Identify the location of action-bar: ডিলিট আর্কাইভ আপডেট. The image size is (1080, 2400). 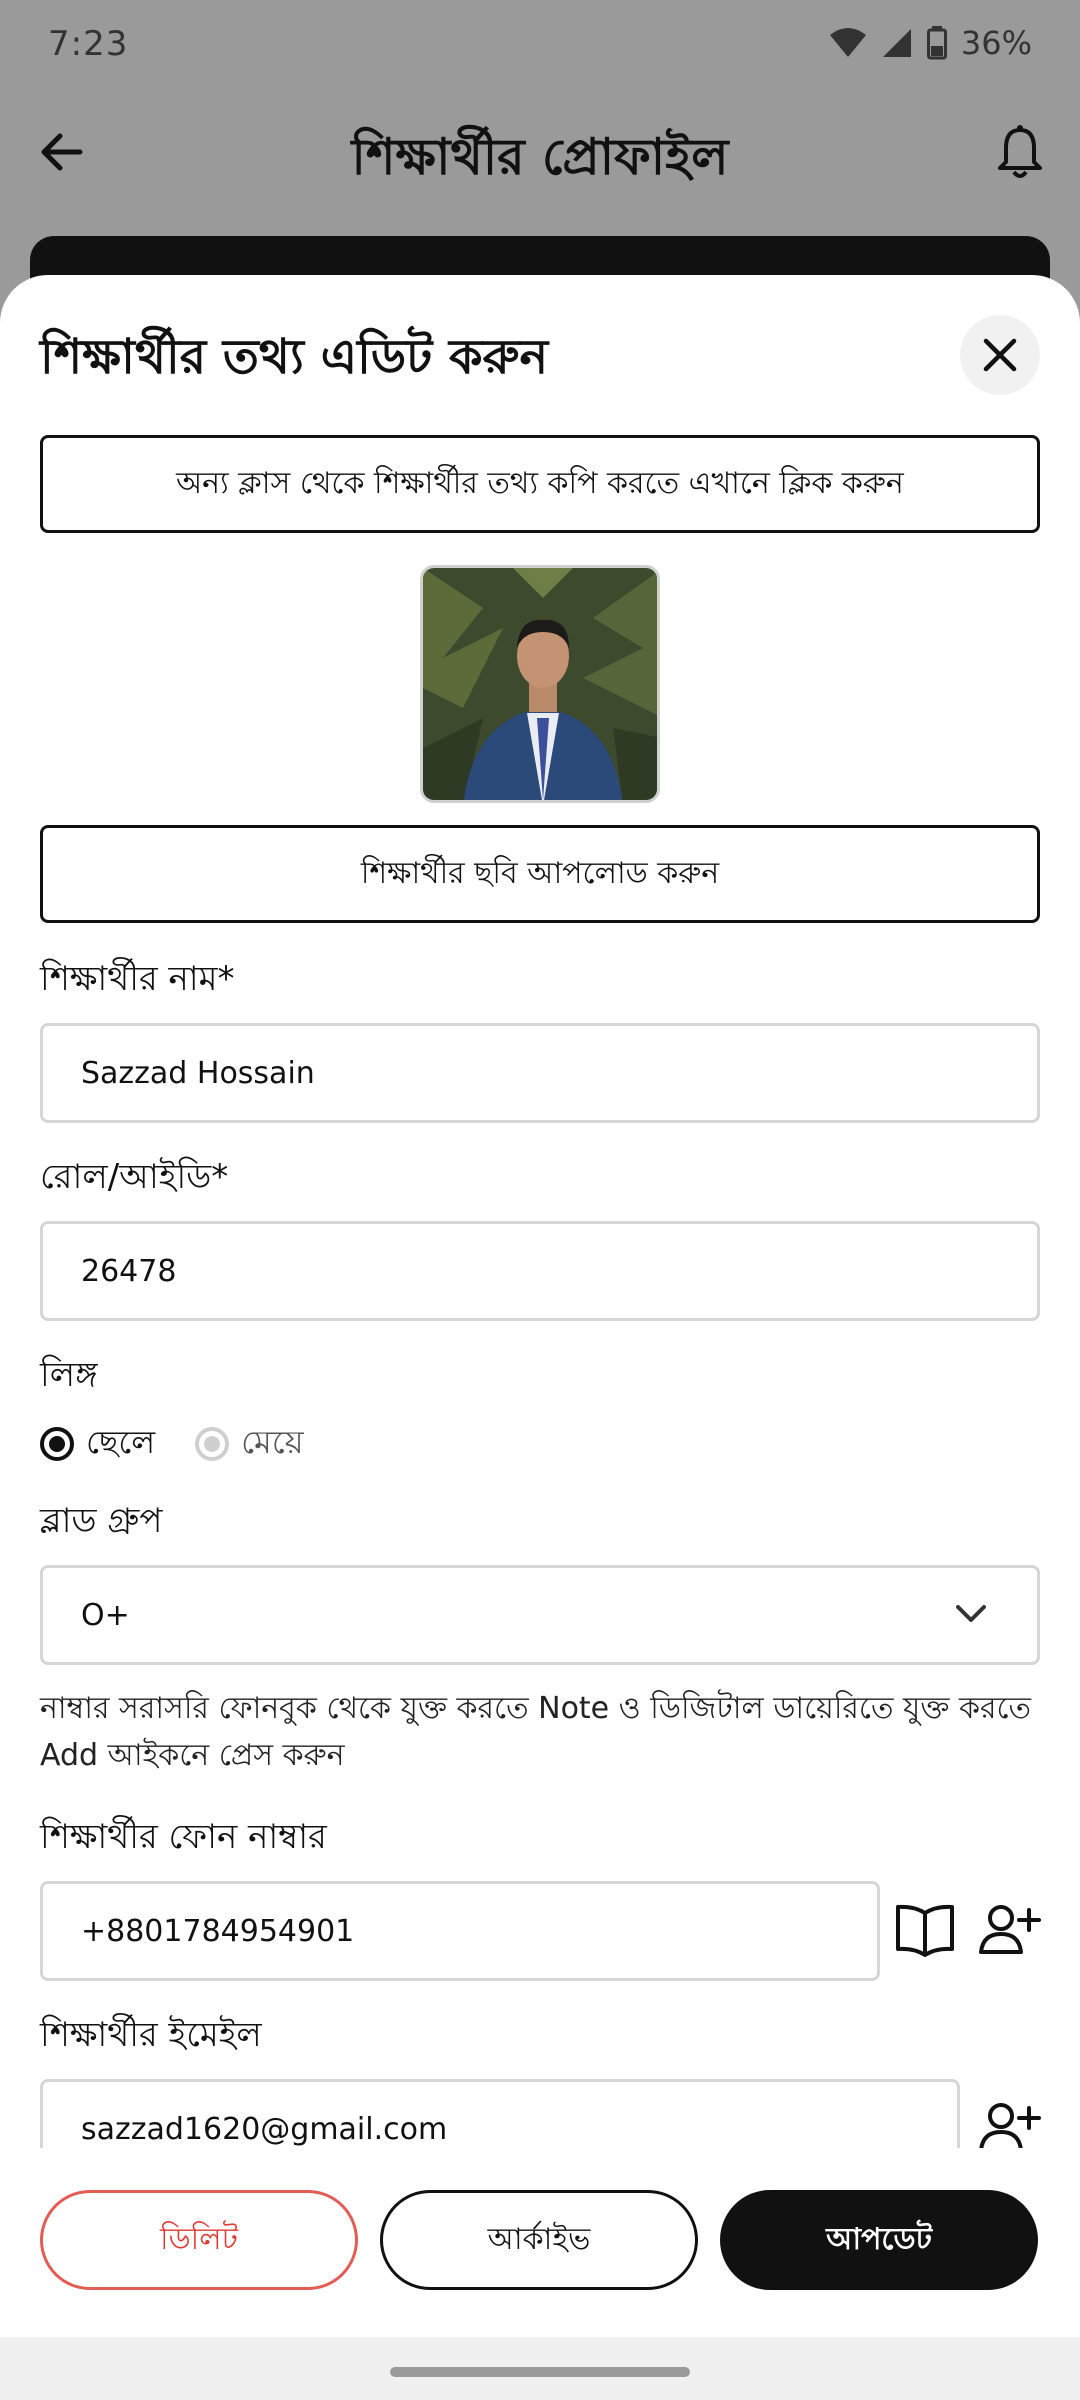
(540, 2243).